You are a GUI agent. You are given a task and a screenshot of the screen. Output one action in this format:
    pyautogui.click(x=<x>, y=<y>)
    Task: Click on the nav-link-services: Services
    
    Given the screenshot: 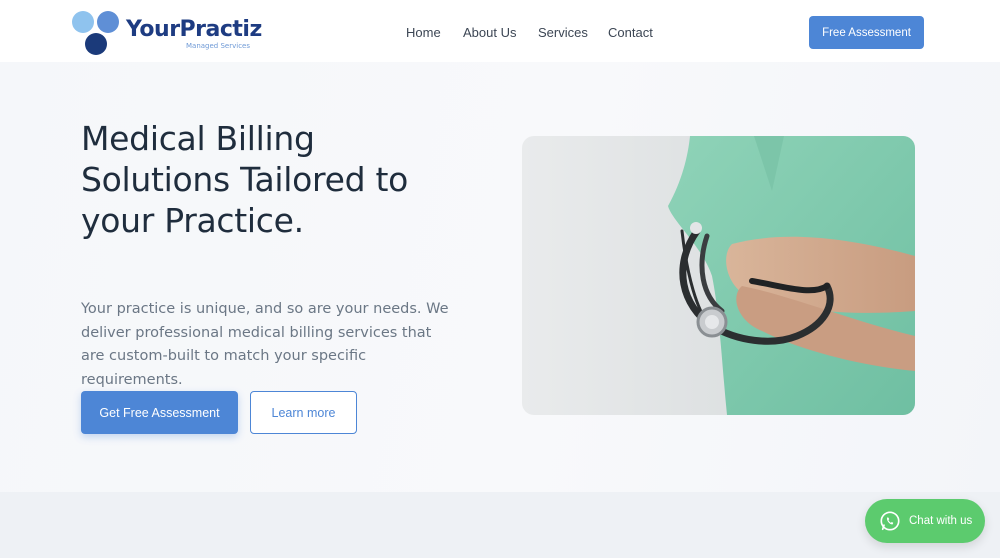 What is the action you would take?
    pyautogui.click(x=563, y=32)
    